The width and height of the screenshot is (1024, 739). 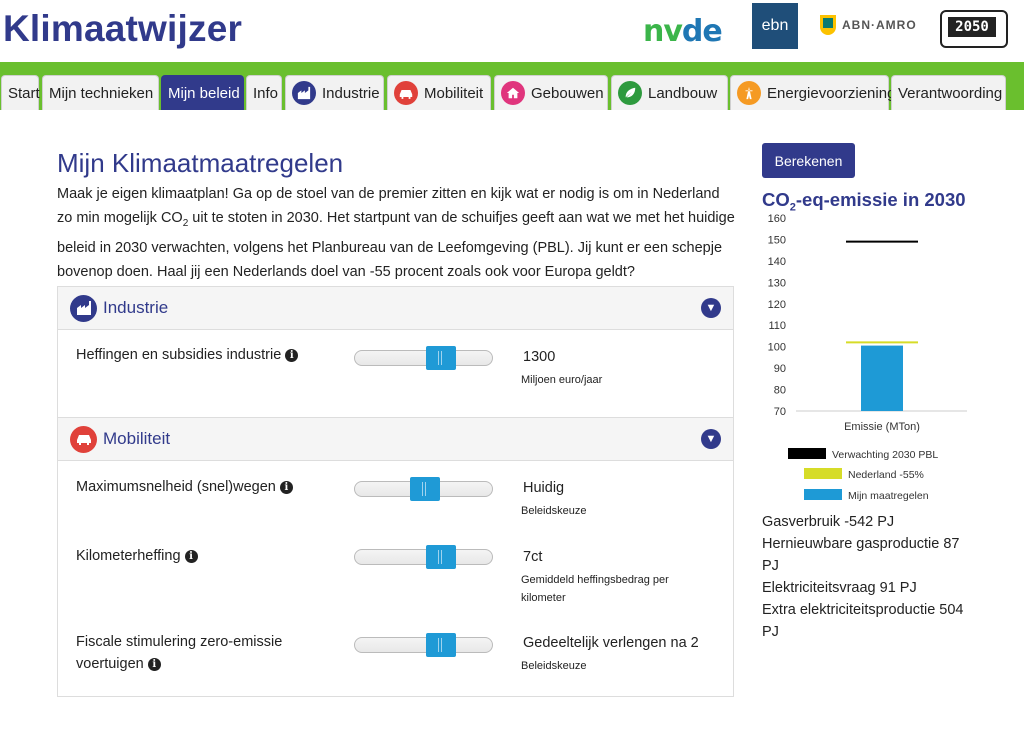 What do you see at coordinates (683, 31) in the screenshot?
I see `nvde-logo: nvde` at bounding box center [683, 31].